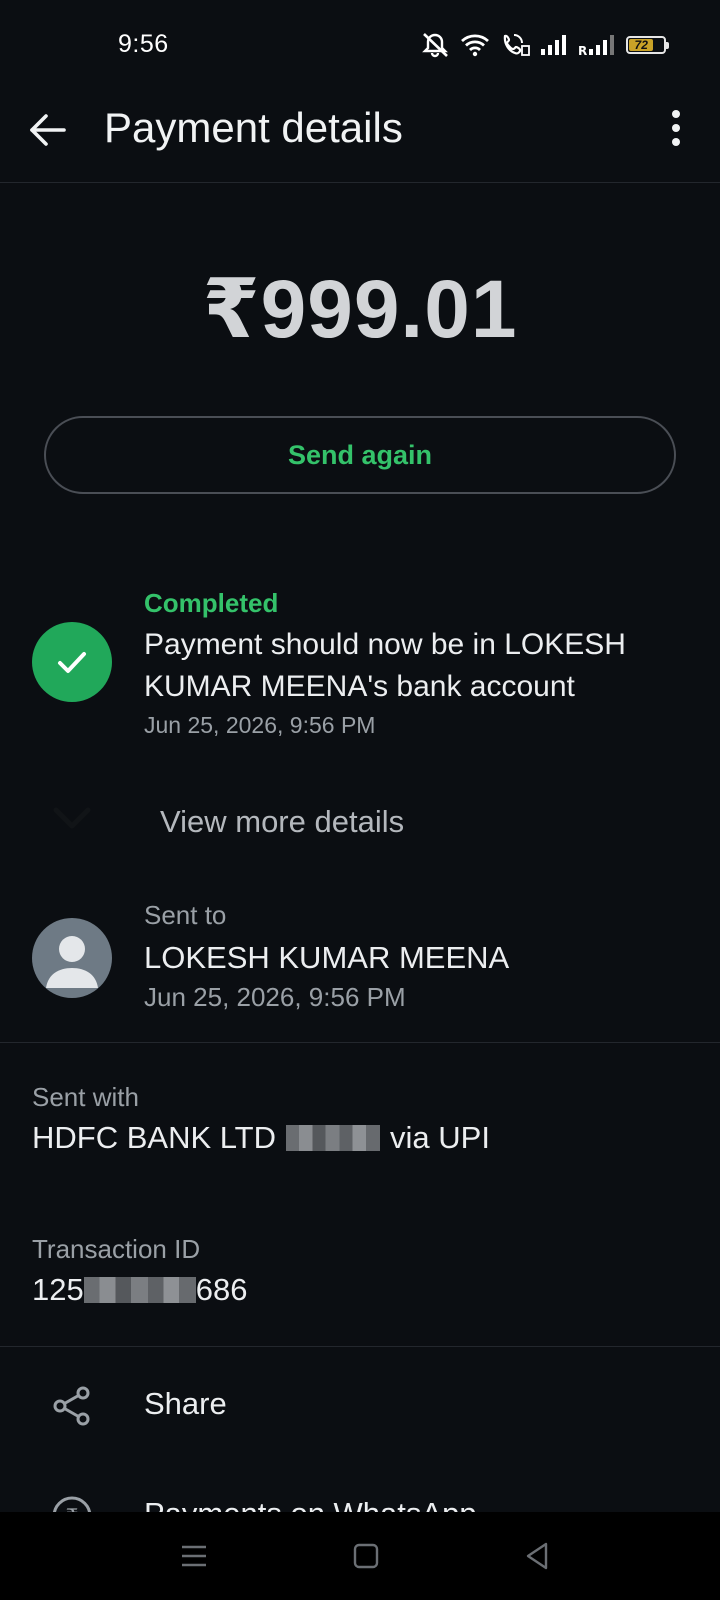  Describe the element at coordinates (282, 822) in the screenshot. I see `view-more-details-link: View more details` at that location.